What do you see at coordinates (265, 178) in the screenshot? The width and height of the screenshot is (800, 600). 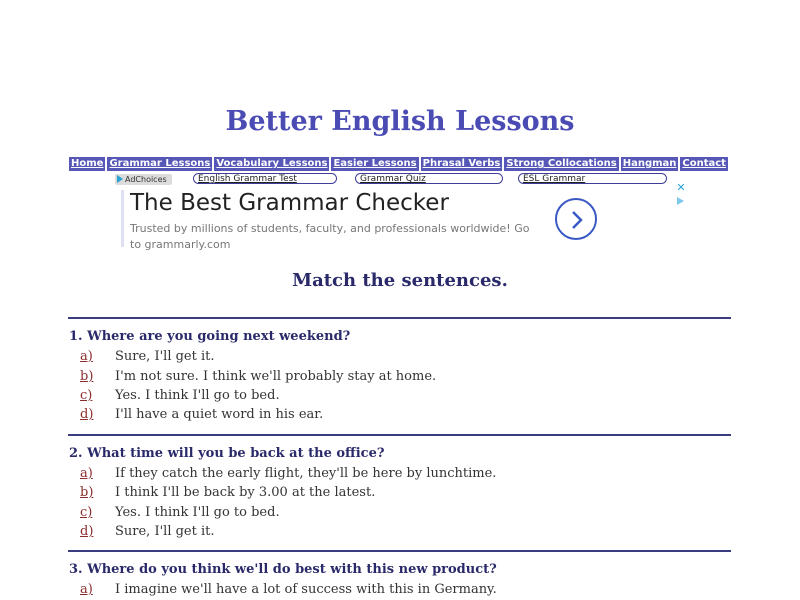 I see `ad-link-english-grammar-test: English Grammar Test` at bounding box center [265, 178].